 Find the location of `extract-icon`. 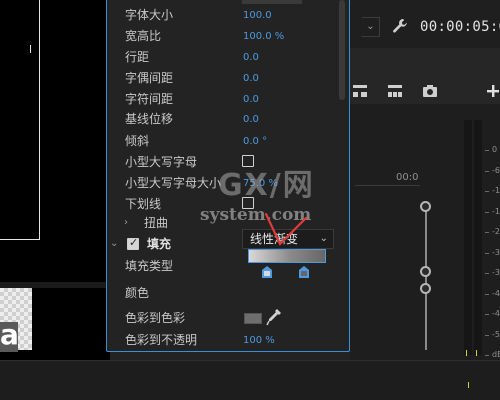

extract-icon is located at coordinates (395, 91).